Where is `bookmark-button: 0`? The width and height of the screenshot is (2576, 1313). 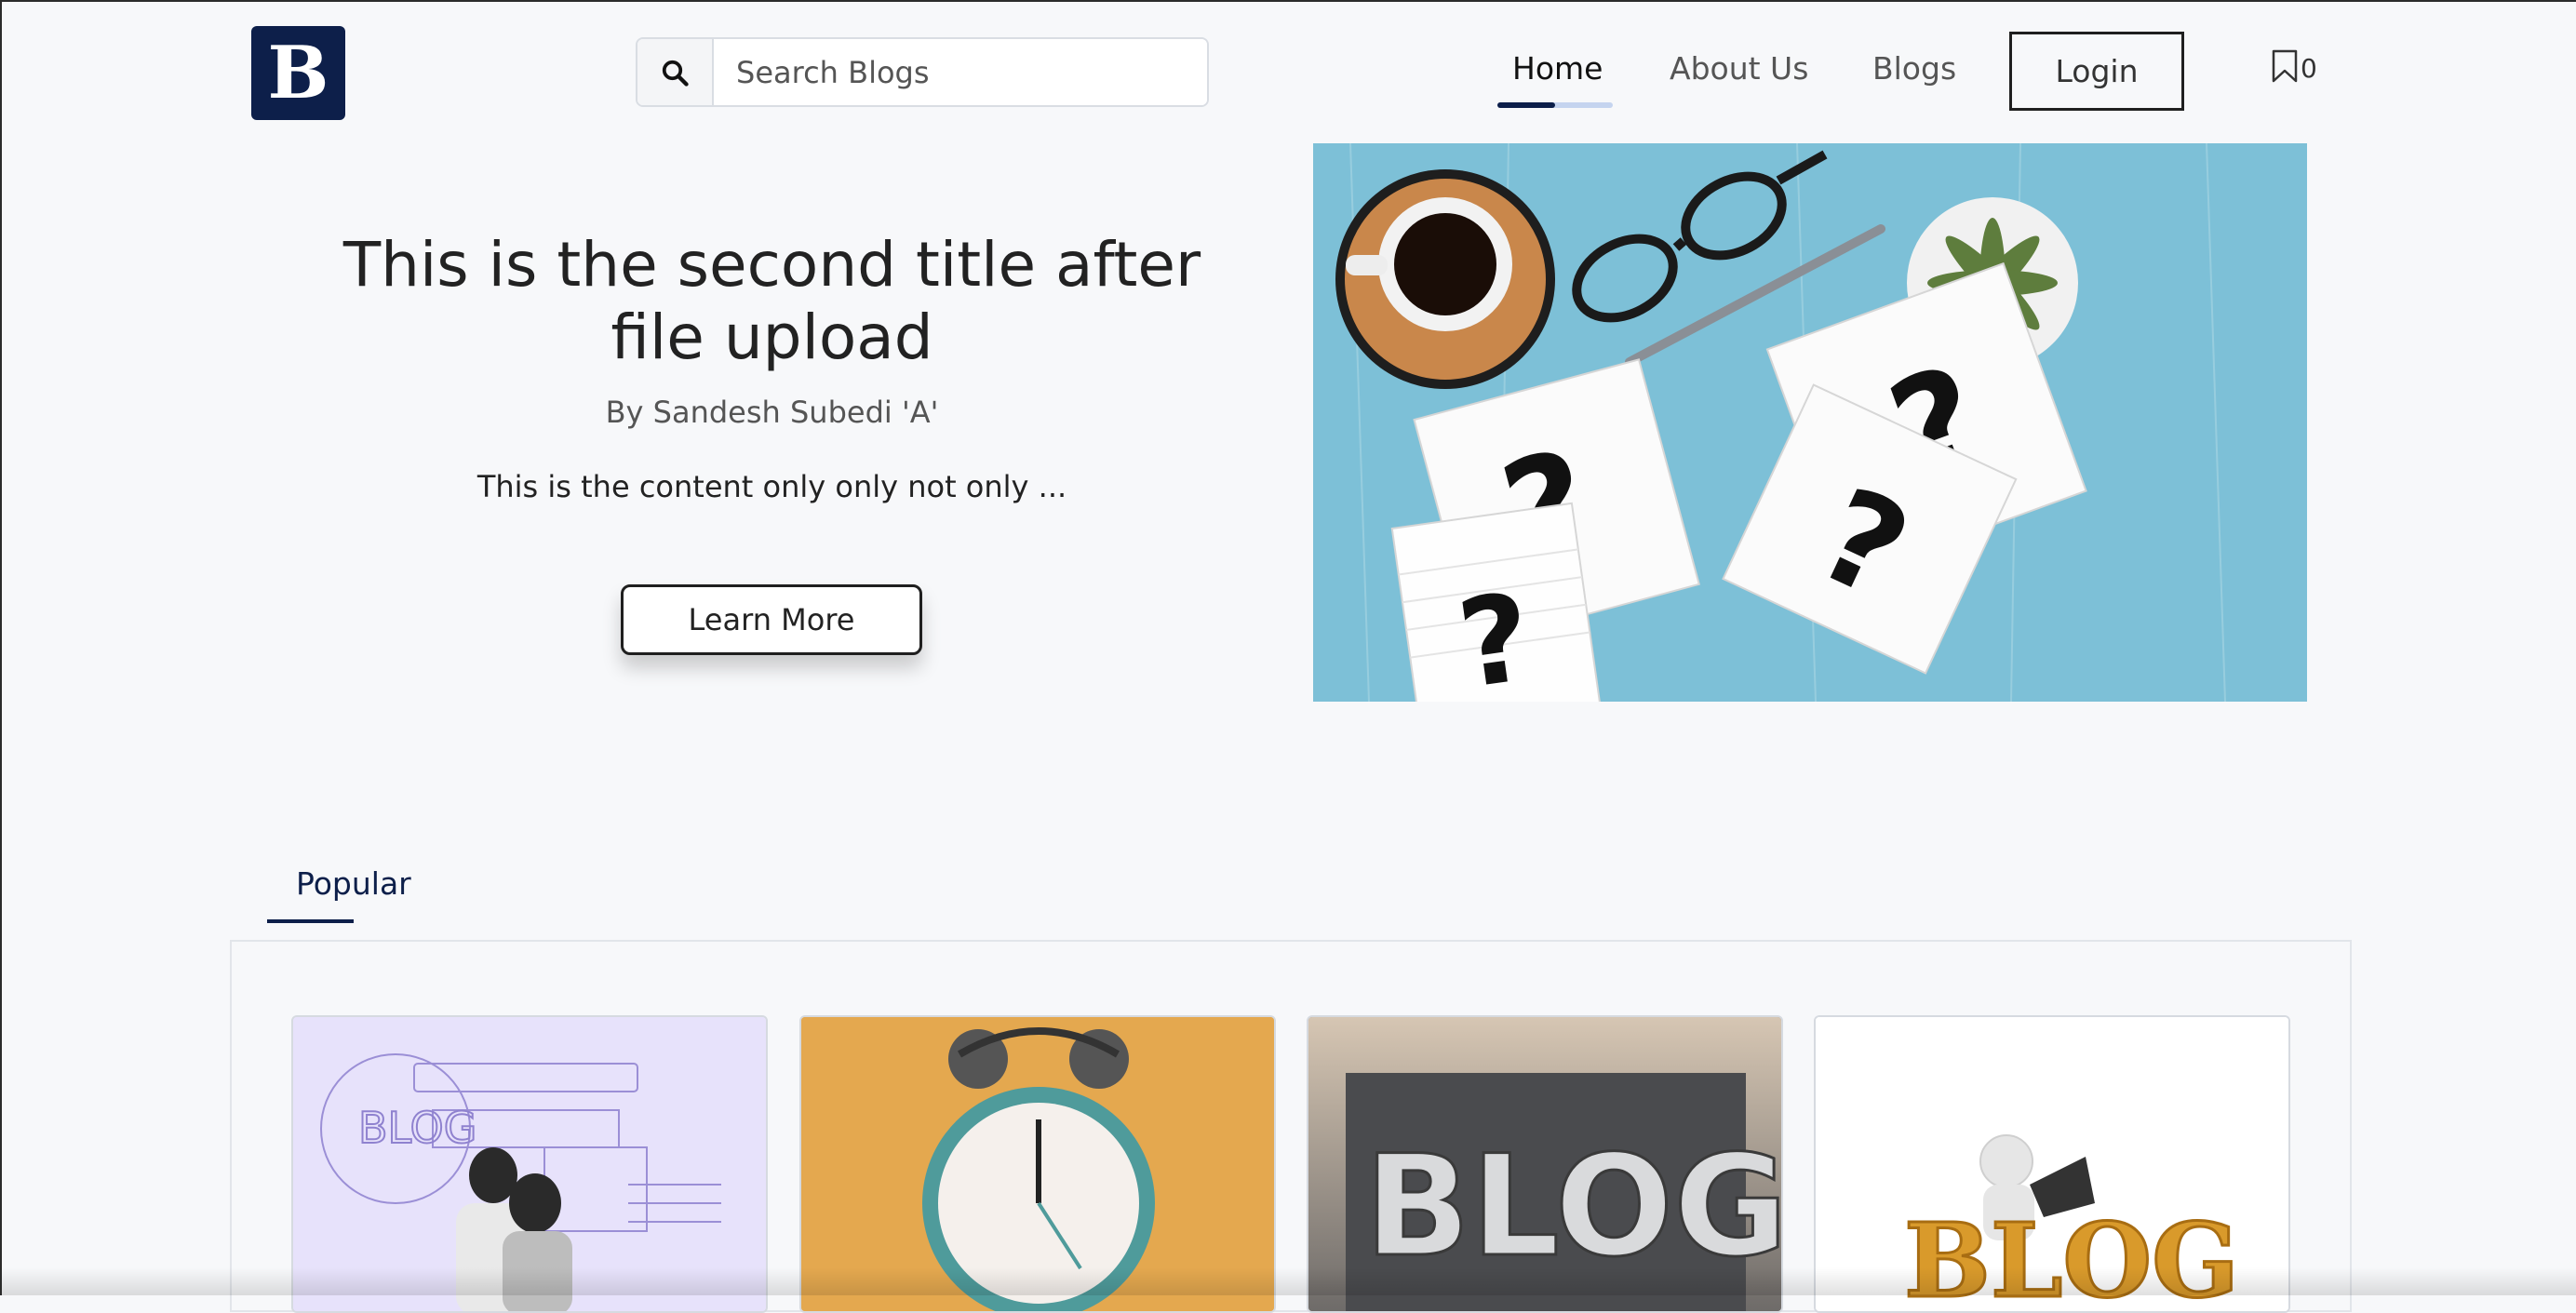 bookmark-button: 0 is located at coordinates (2294, 66).